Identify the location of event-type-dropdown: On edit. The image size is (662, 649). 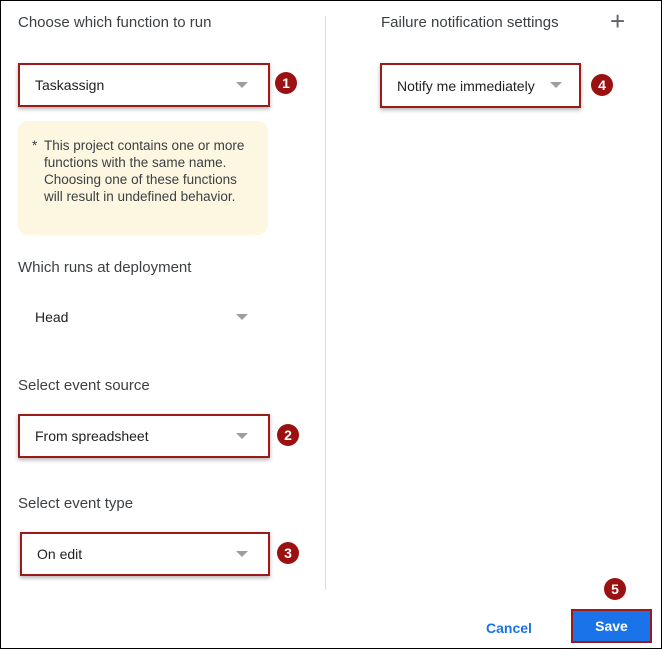
(145, 554).